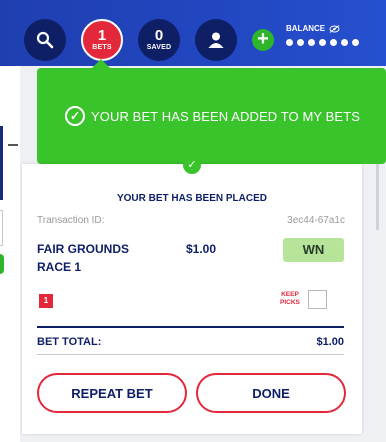 This screenshot has height=442, width=386. I want to click on bet-type-badge: WN, so click(313, 250).